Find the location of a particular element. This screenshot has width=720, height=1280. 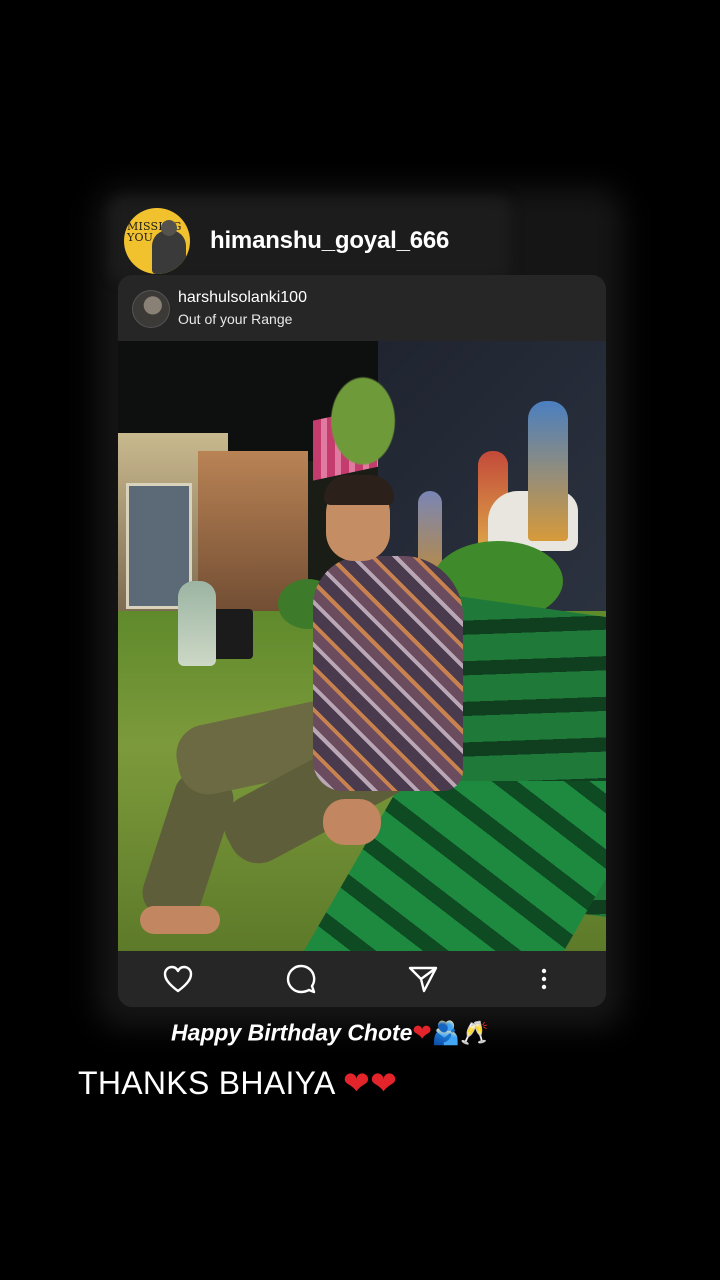

avatar-figure is located at coordinates (169, 247).